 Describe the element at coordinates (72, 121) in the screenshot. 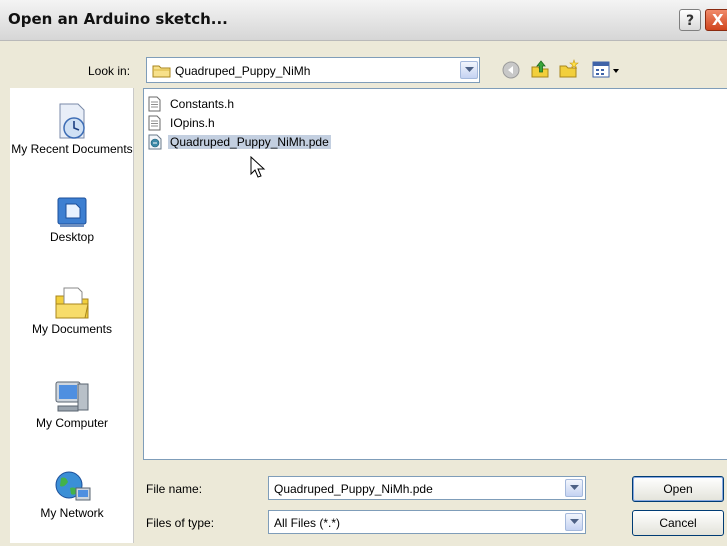

I see `recent-documents-icon` at that location.